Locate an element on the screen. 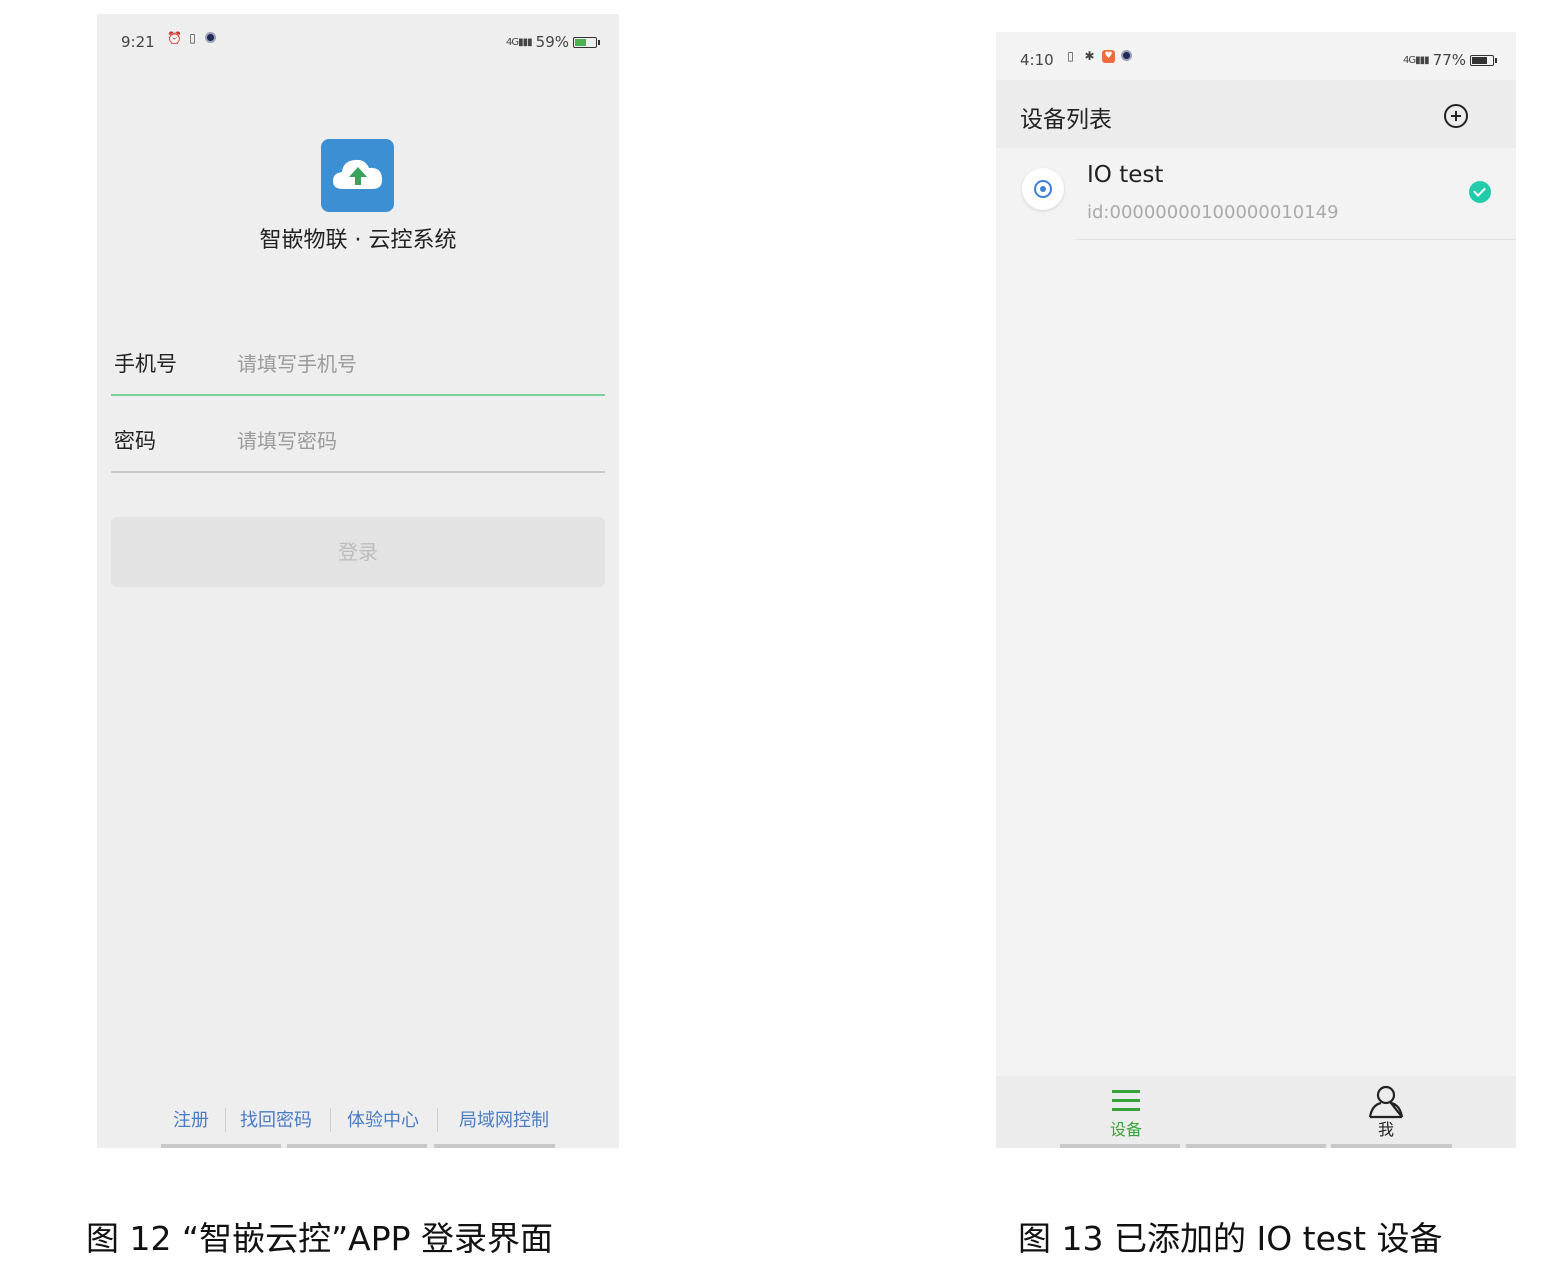 The image size is (1558, 1286). add-device-icon is located at coordinates (1456, 116).